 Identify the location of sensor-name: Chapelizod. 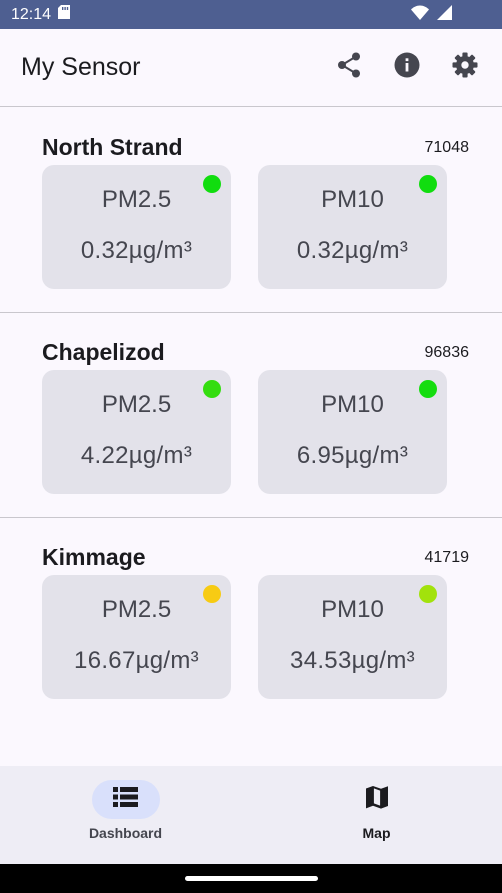
(103, 352).